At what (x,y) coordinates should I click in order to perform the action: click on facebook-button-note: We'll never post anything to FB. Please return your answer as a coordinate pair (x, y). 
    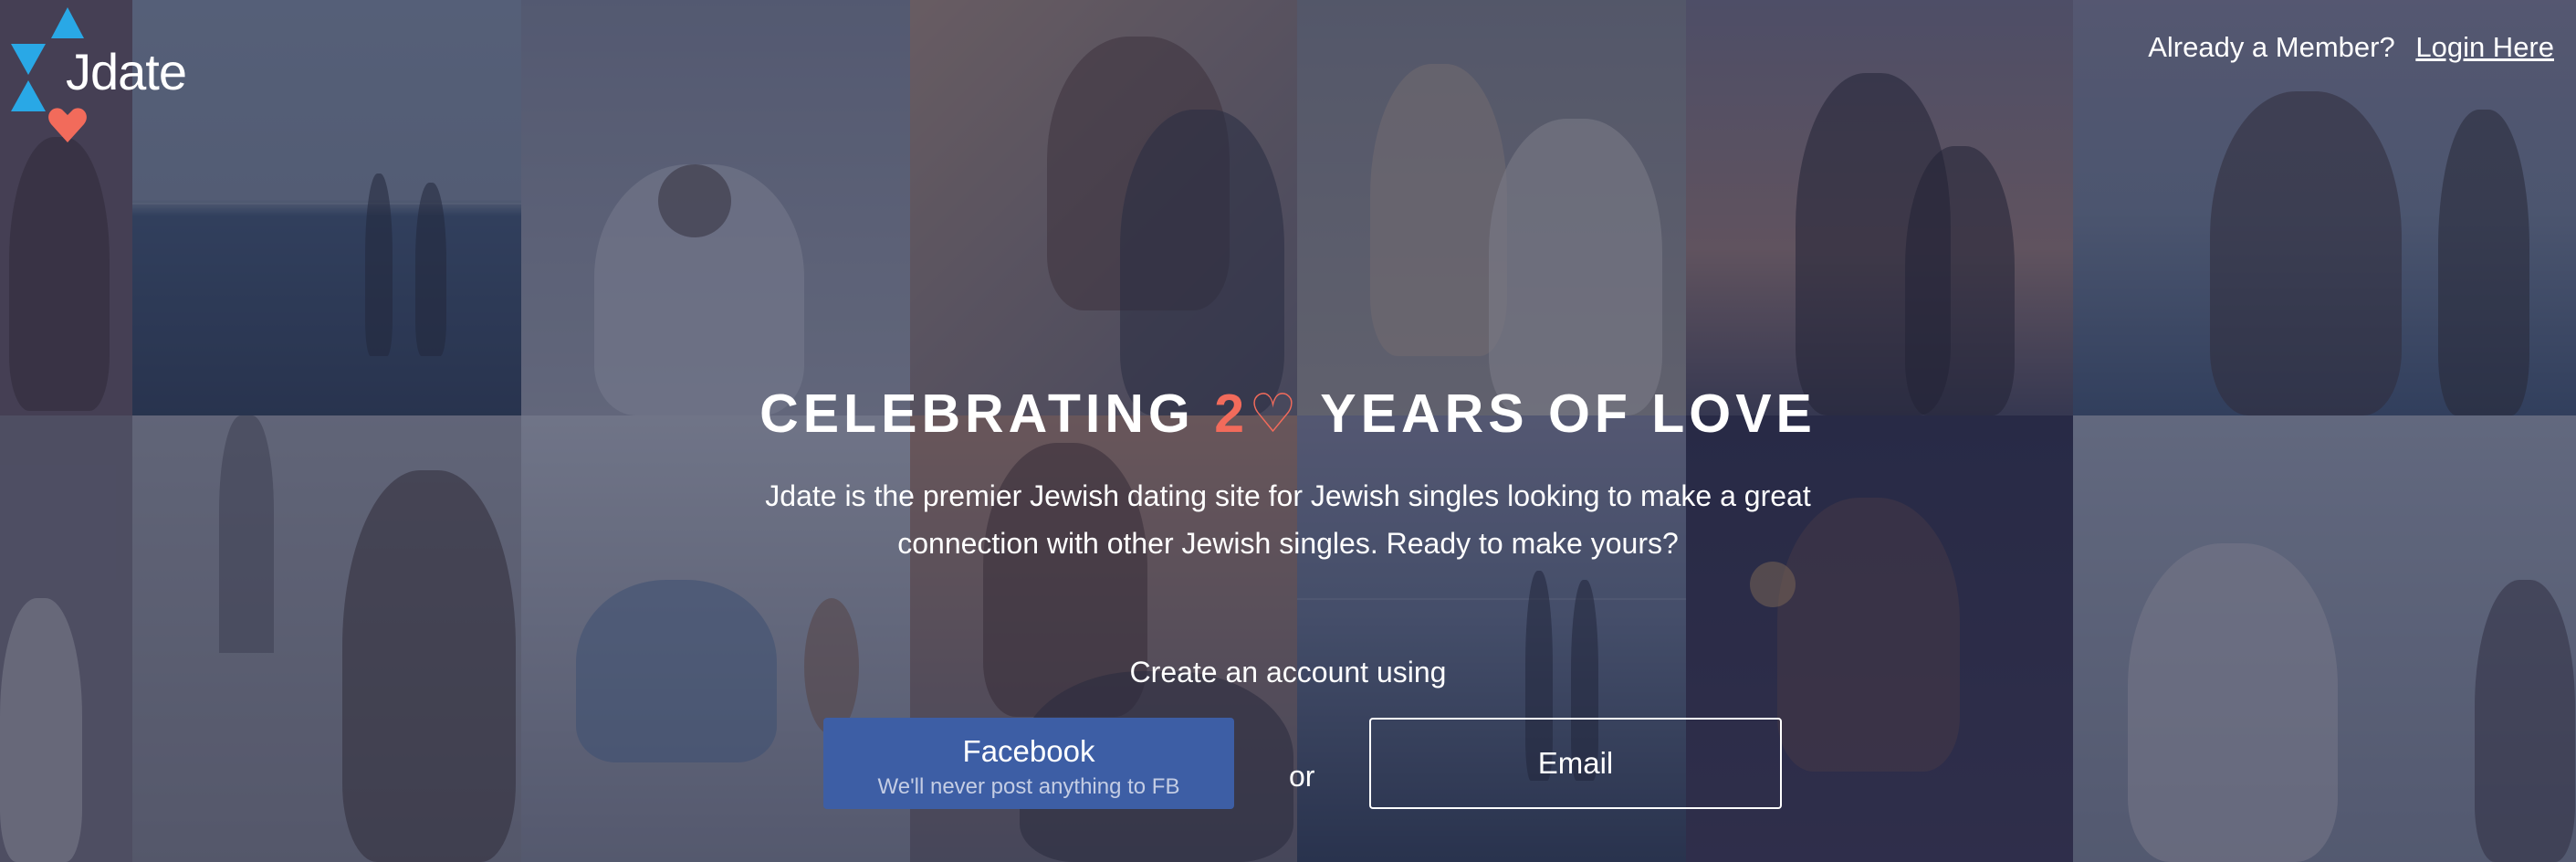
    Looking at the image, I should click on (1028, 787).